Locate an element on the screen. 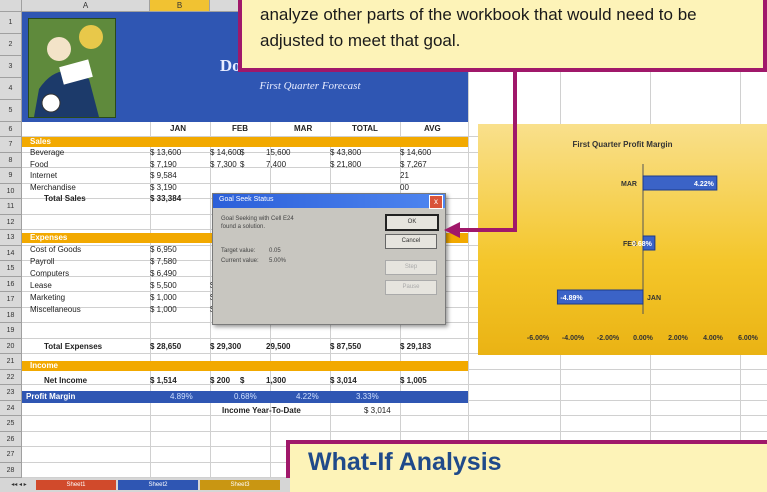 The image size is (767, 492). table-cell: $ 3,190 is located at coordinates (163, 188).